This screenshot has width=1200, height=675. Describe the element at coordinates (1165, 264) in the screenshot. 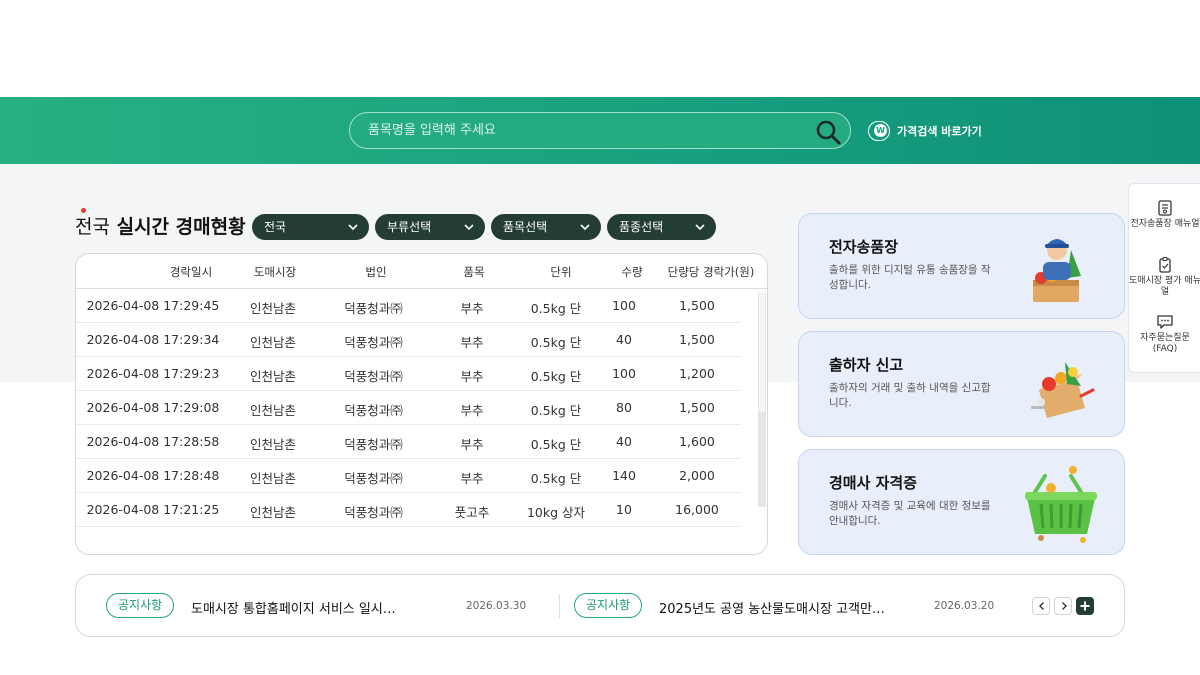

I see `clipboard-icon` at that location.